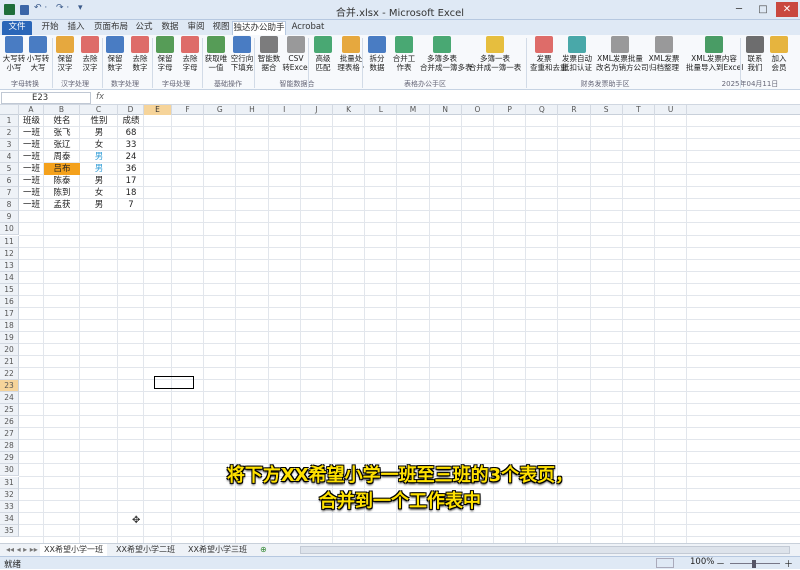 The width and height of the screenshot is (800, 570). What do you see at coordinates (131, 169) in the screenshot?
I see `table-cell: 36` at bounding box center [131, 169].